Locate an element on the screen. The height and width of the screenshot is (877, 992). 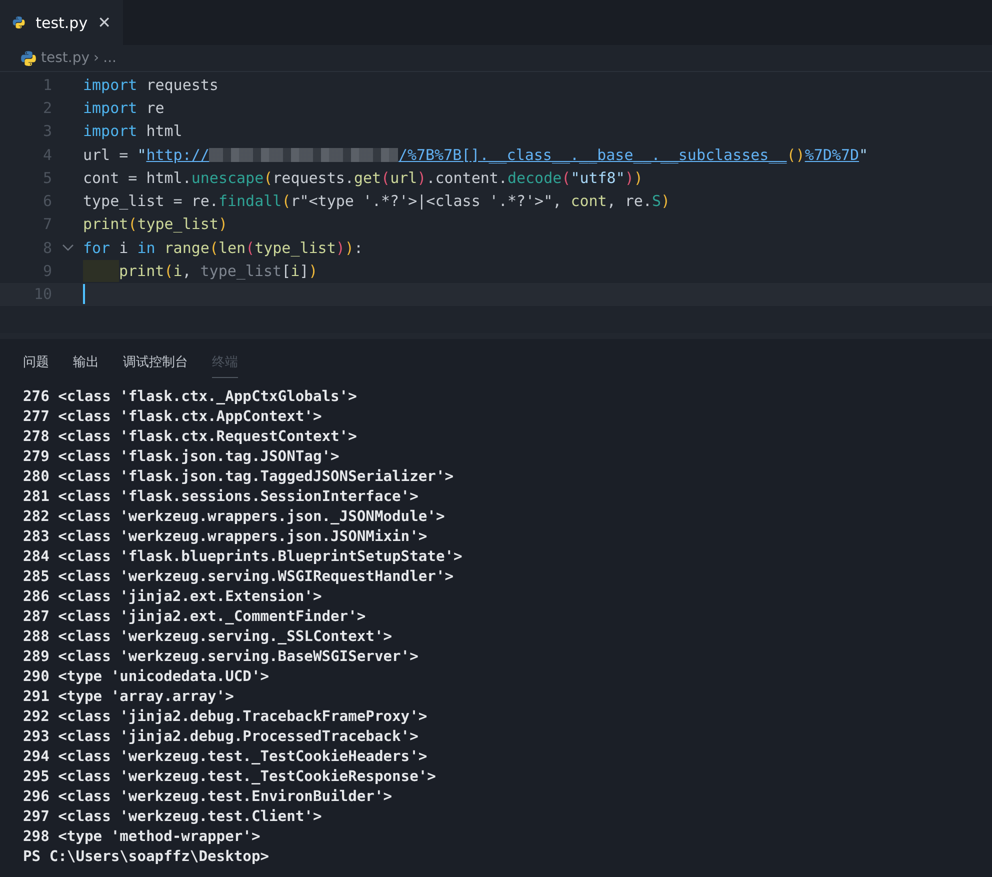
text-cursor is located at coordinates (84, 294).